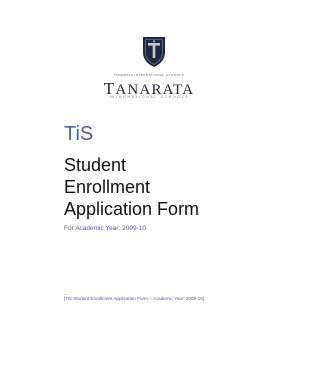 The height and width of the screenshot is (386, 320). What do you see at coordinates (149, 75) in the screenshot?
I see `crest-caption: TANARATA INTERNATIONAL SCHOOLS` at bounding box center [149, 75].